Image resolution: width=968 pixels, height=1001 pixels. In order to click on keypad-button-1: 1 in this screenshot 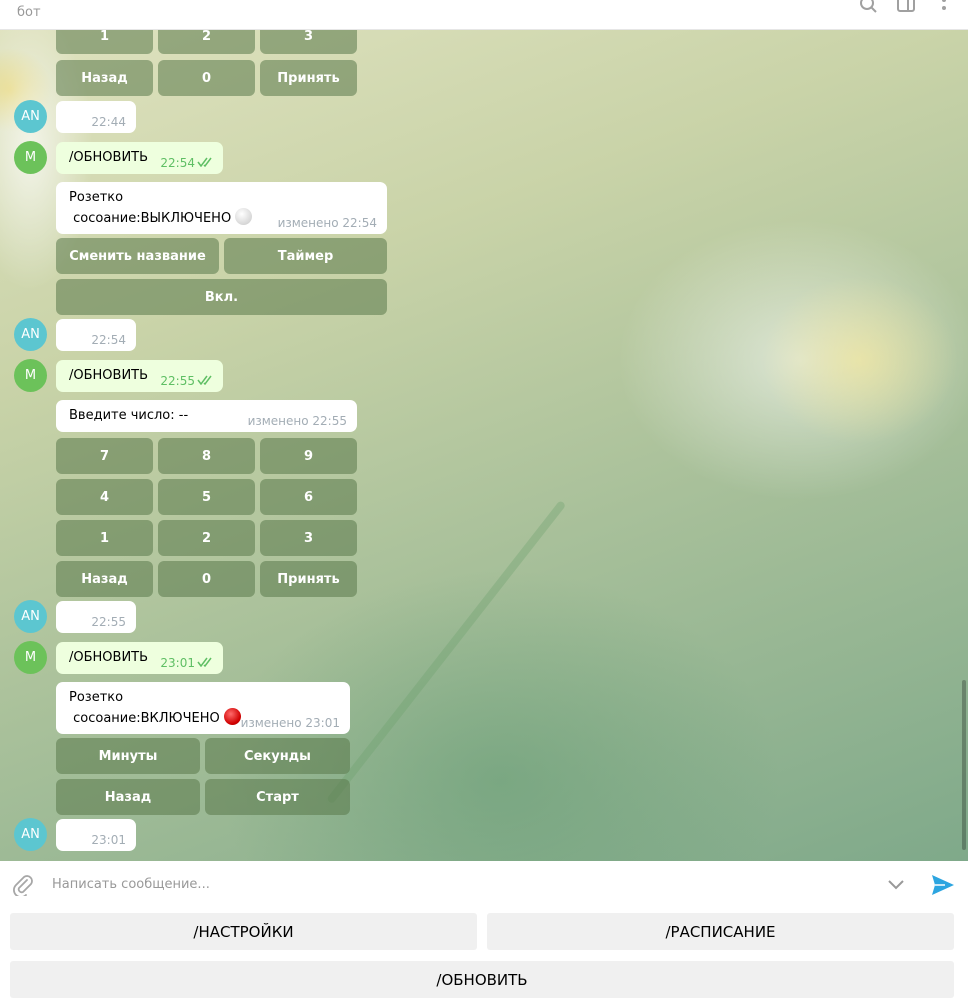, I will do `click(104, 538)`.